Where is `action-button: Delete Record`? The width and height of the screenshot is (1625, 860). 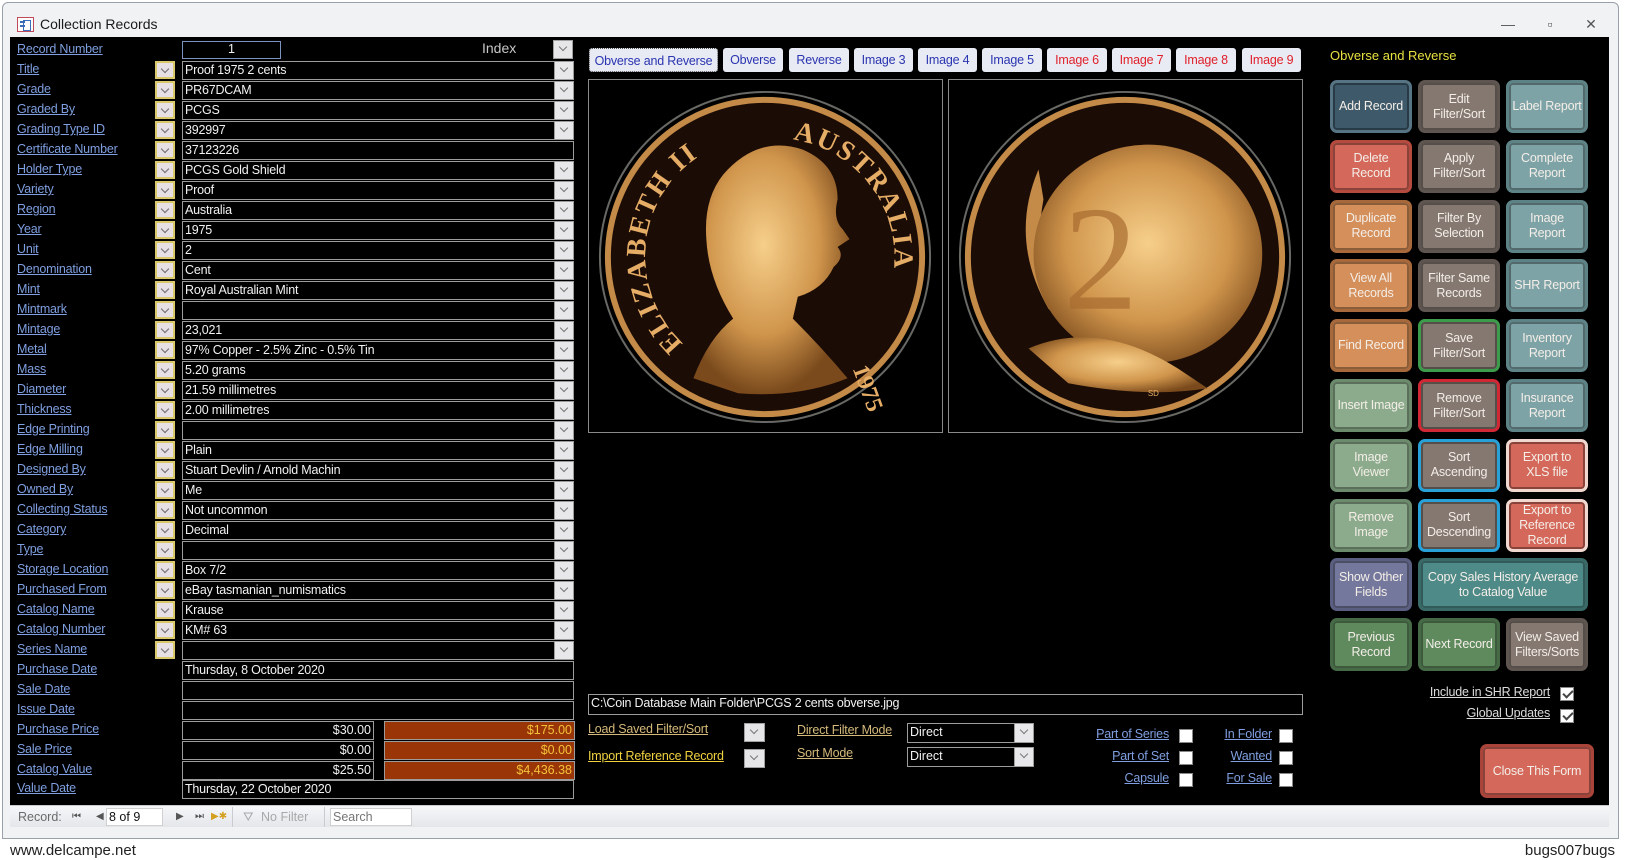 action-button: Delete Record is located at coordinates (1371, 166).